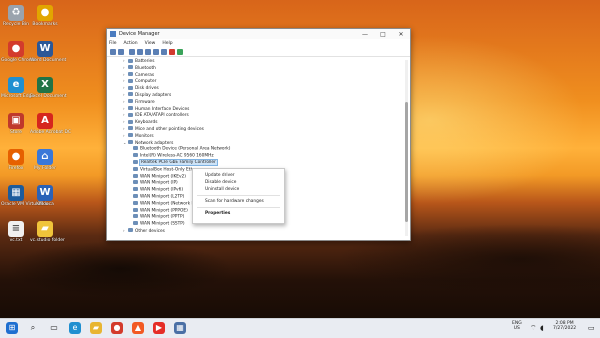 The width and height of the screenshot is (600, 338). What do you see at coordinates (45, 16) in the screenshot?
I see `desktop-icon: ● Bookmarks` at bounding box center [45, 16].